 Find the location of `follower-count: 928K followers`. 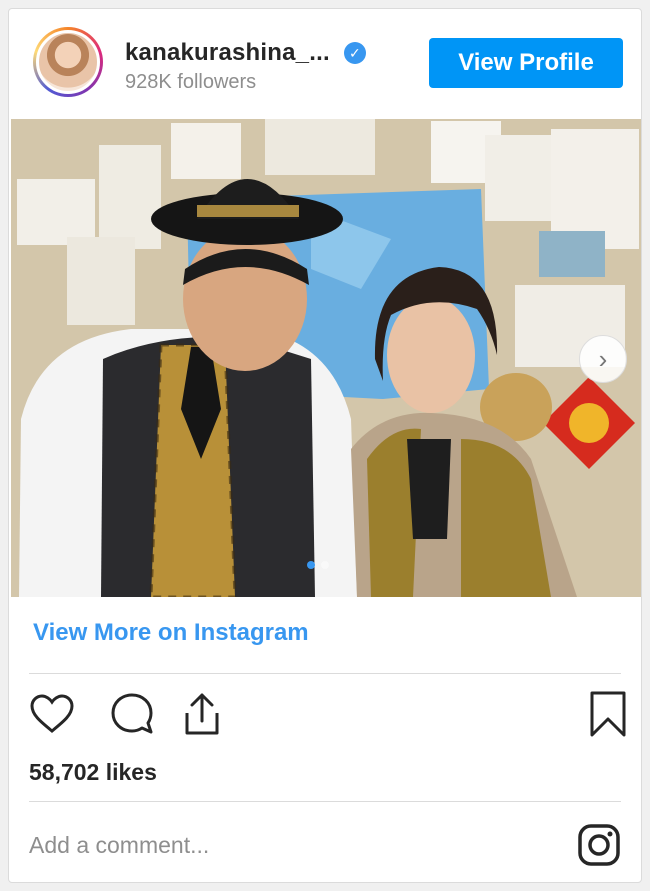

follower-count: 928K followers is located at coordinates (191, 82).